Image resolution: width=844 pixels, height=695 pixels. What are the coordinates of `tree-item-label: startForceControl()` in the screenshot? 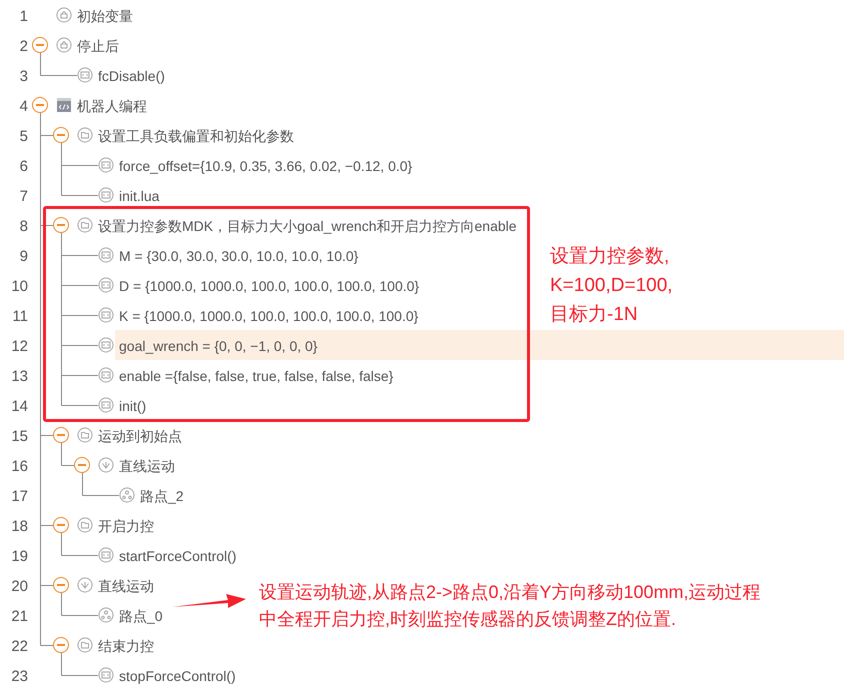 It's located at (177, 556).